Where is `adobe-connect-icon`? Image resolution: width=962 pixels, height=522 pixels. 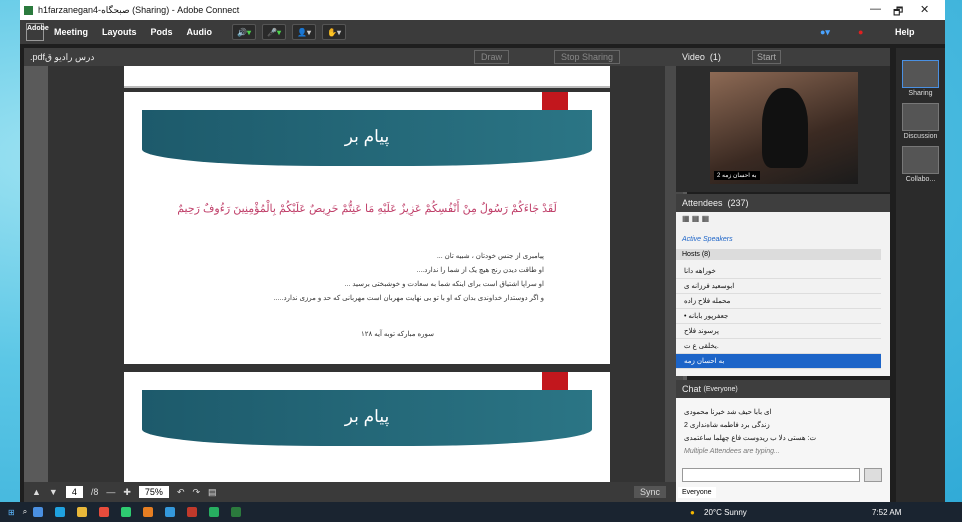 adobe-connect-icon is located at coordinates (236, 512).